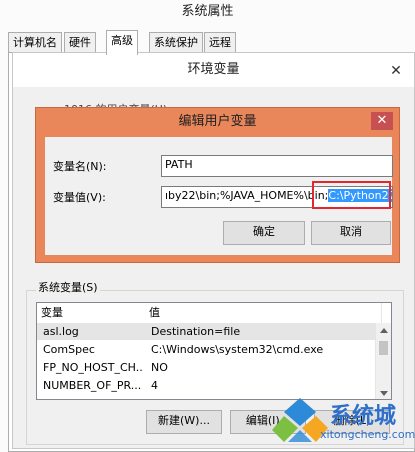 This screenshot has width=415, height=452. I want to click on row-value: NO, so click(159, 367).